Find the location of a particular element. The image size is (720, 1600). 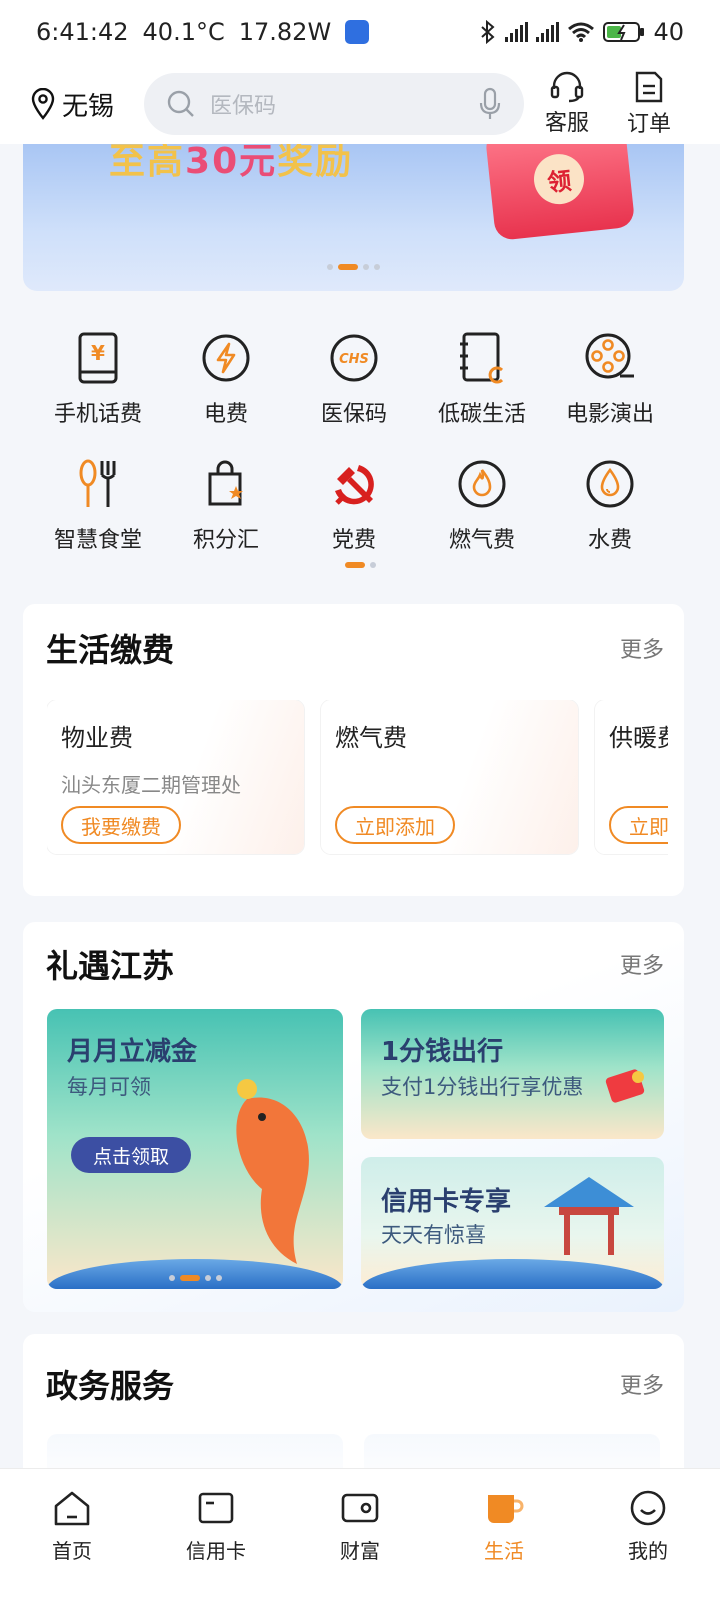

grid-label-phone-bill: 手机话费 is located at coordinates (97, 414).